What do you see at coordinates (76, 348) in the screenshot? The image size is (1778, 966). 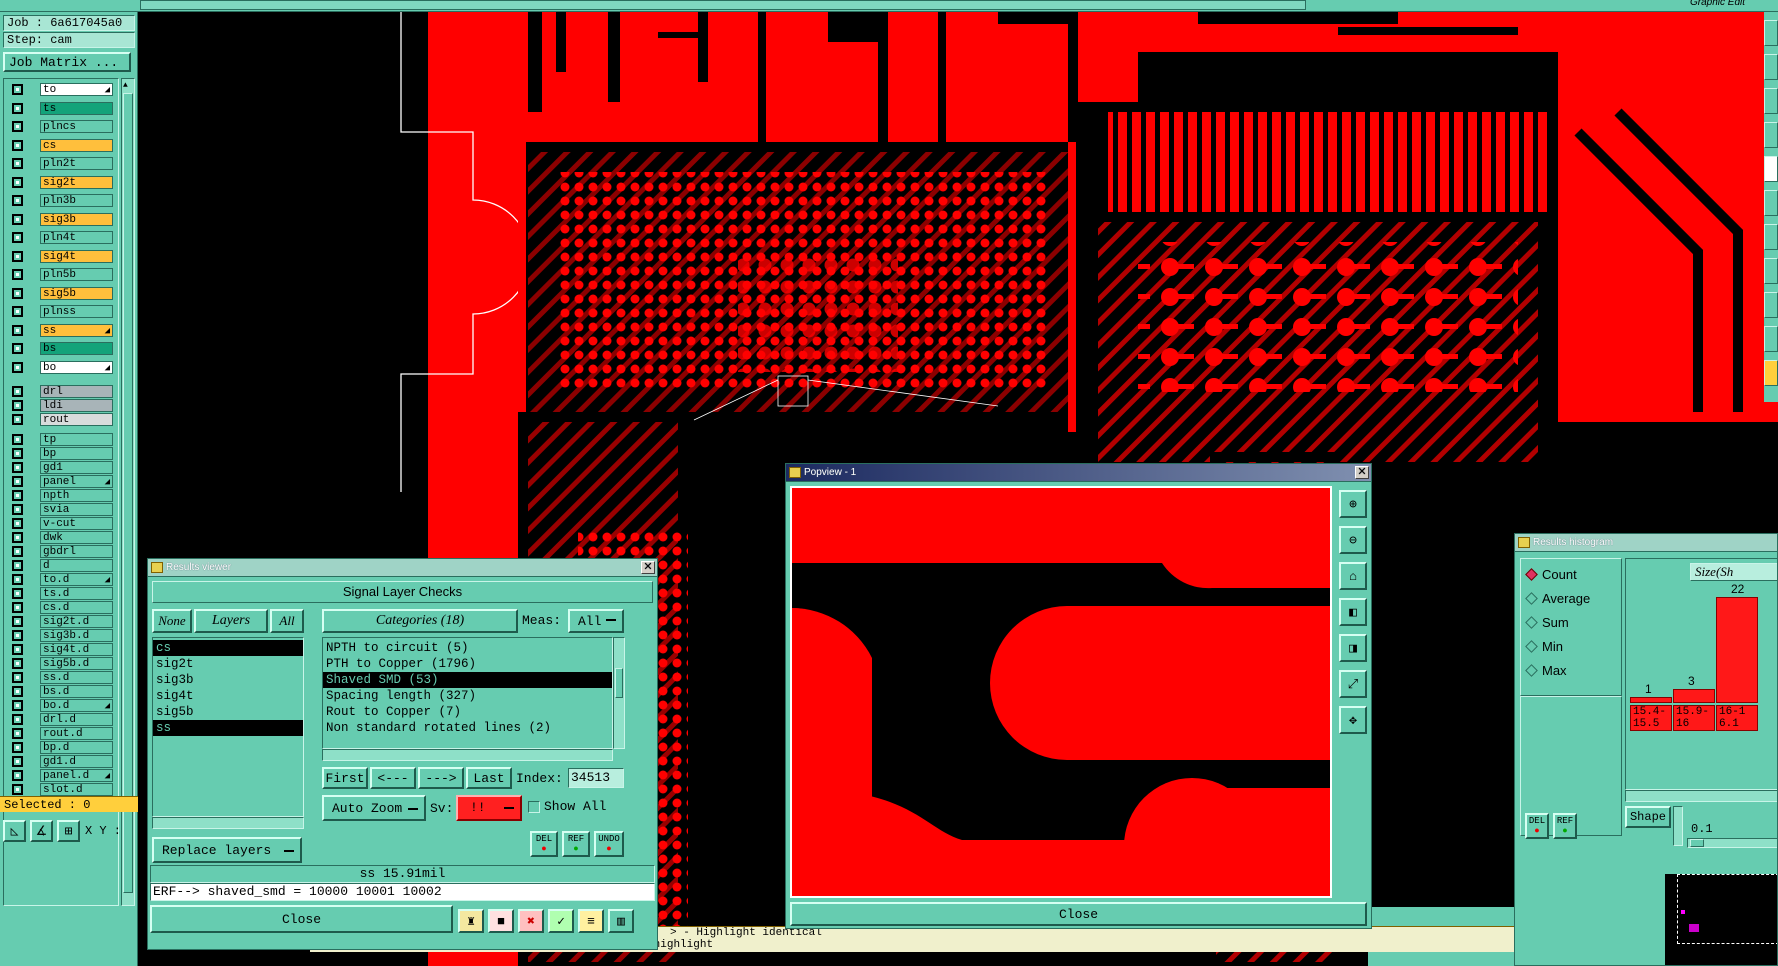 I see `layer-name: bs` at bounding box center [76, 348].